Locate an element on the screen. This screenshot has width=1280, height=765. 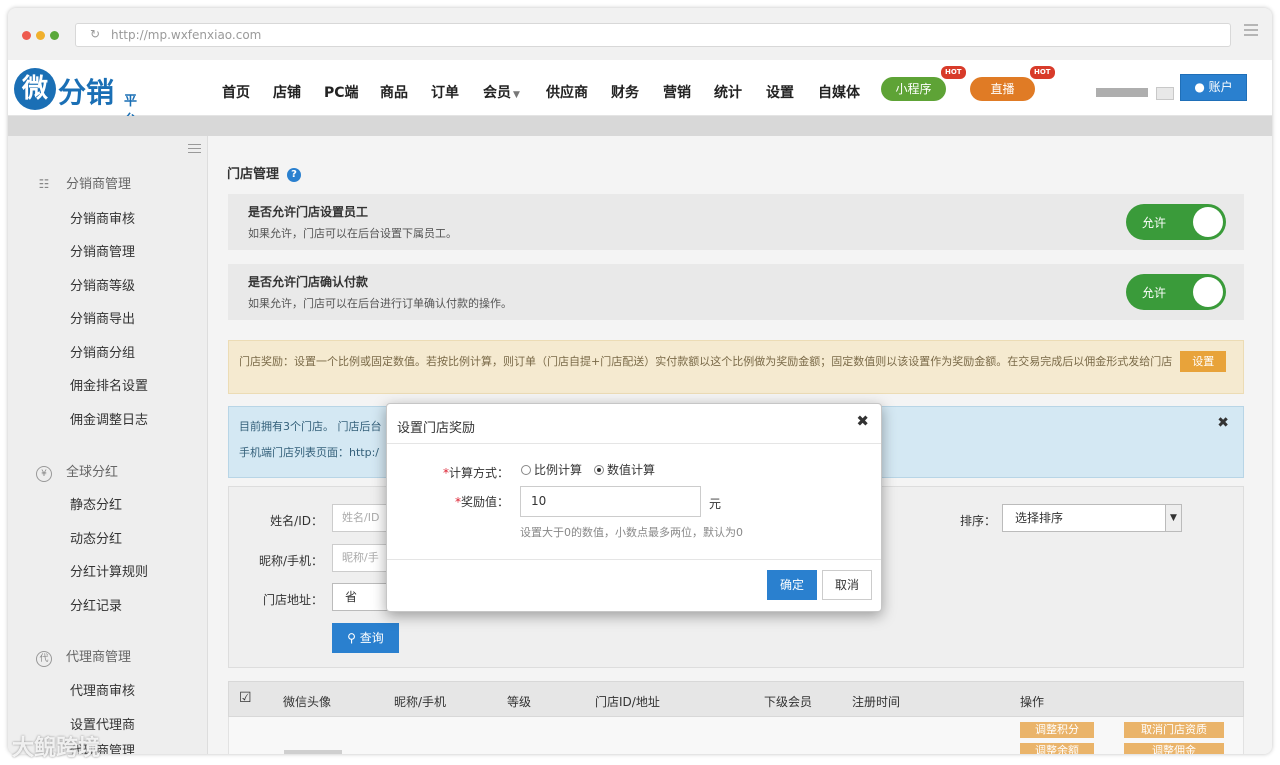
option-desc: 如果允许，门店可以在后台设置下属员工。 is located at coordinates (352, 233).